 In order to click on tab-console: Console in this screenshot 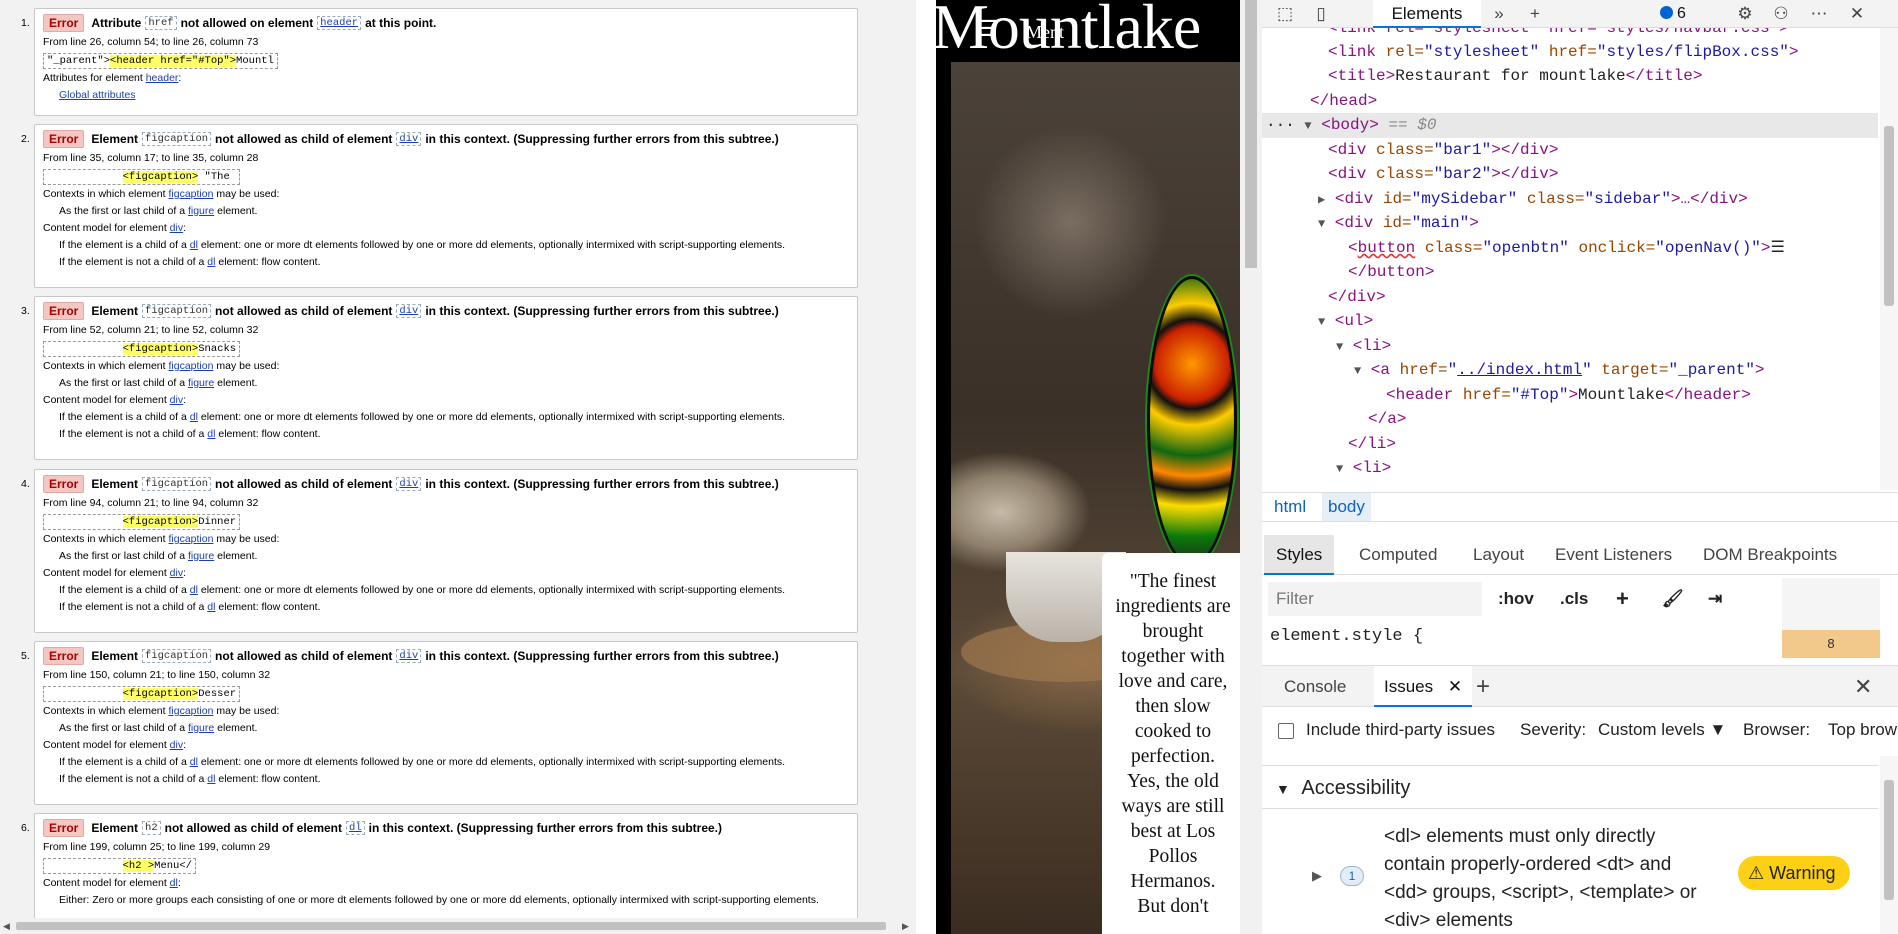, I will do `click(1315, 686)`.